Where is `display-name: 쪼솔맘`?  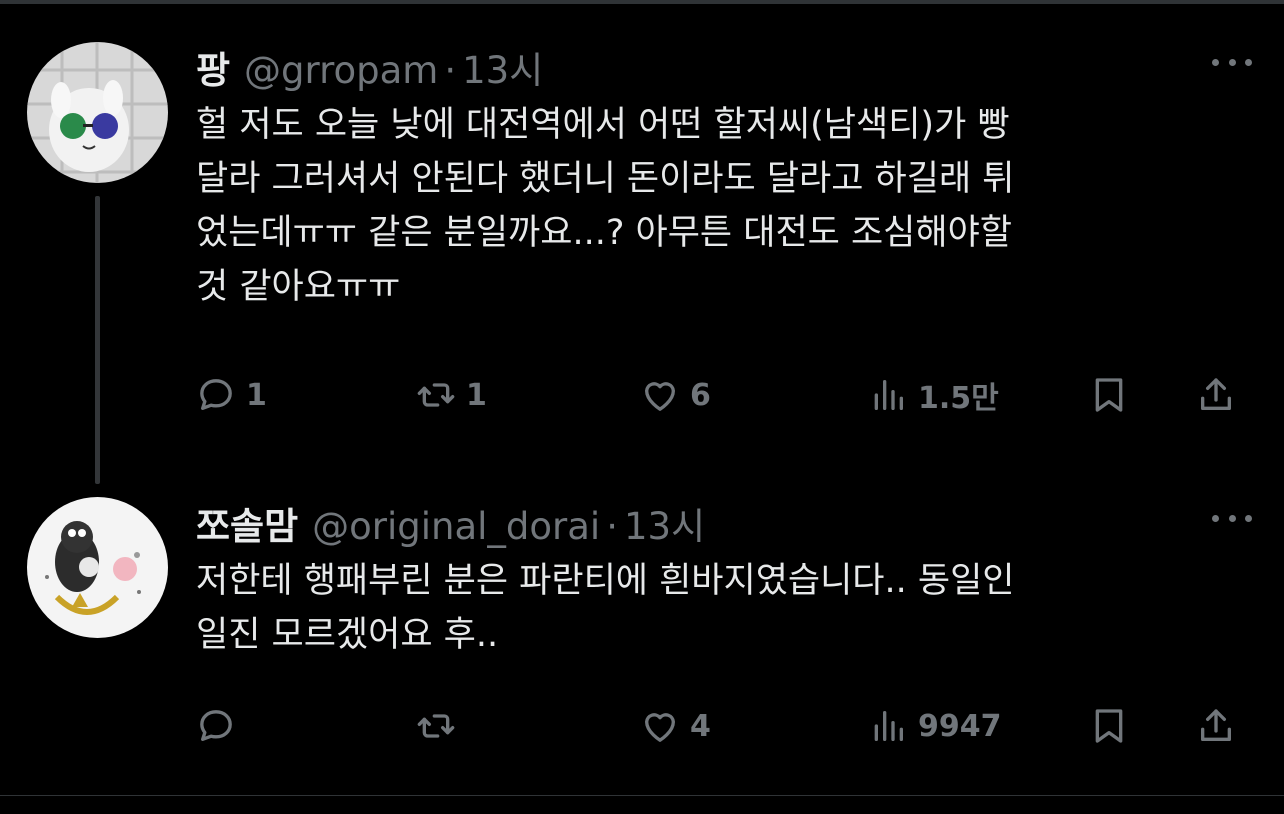 display-name: 쪼솔맘 is located at coordinates (247, 523).